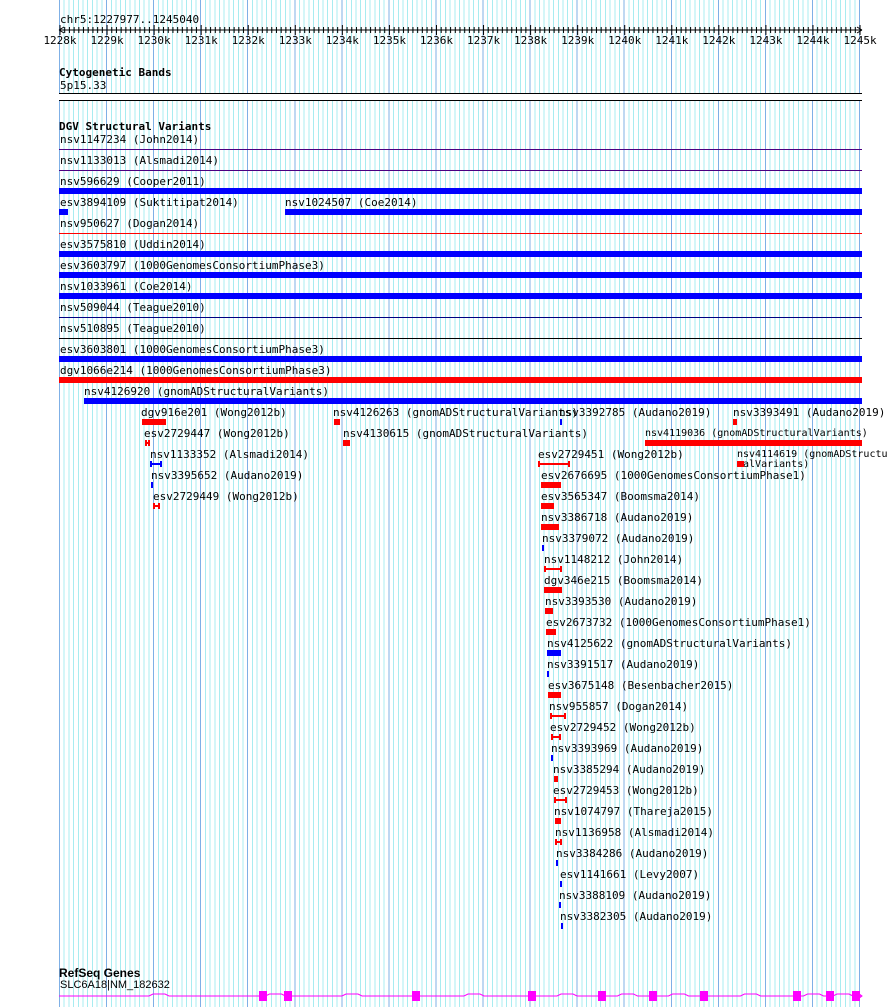 This screenshot has width=890, height=1007. Describe the element at coordinates (627, 749) in the screenshot. I see `feature-label: nsv3393969 (Audano2019)` at that location.